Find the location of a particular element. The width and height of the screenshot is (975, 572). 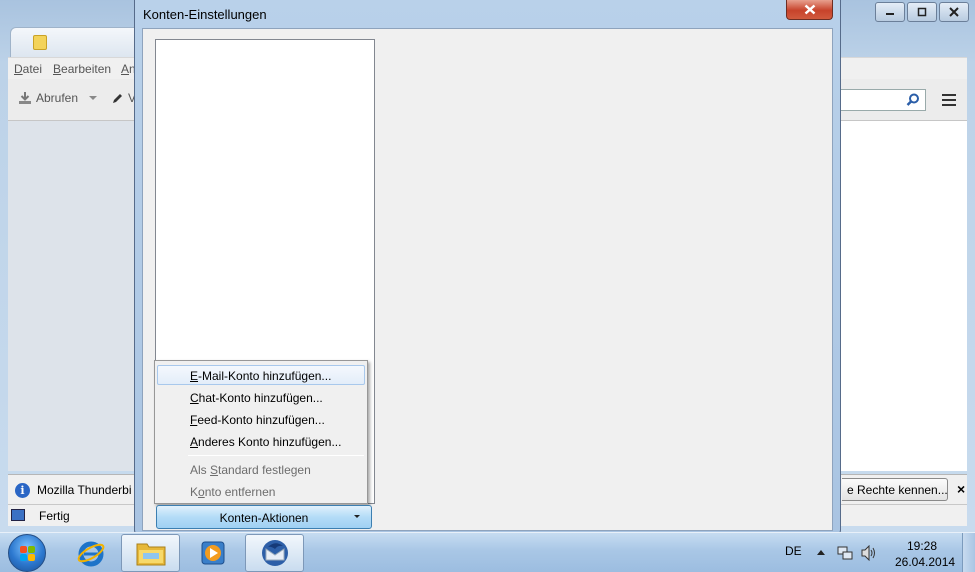

thunderbird-icon is located at coordinates (274, 553).